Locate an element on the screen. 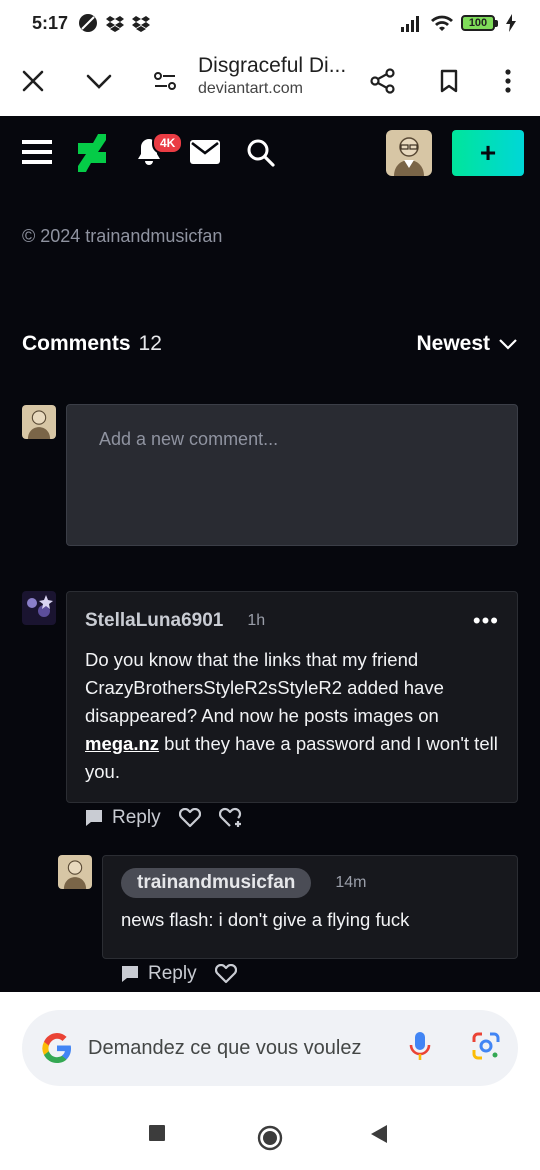 This screenshot has height=1170, width=540. browser-toolbar: Disgraceful Di... deviantart.com is located at coordinates (270, 81).